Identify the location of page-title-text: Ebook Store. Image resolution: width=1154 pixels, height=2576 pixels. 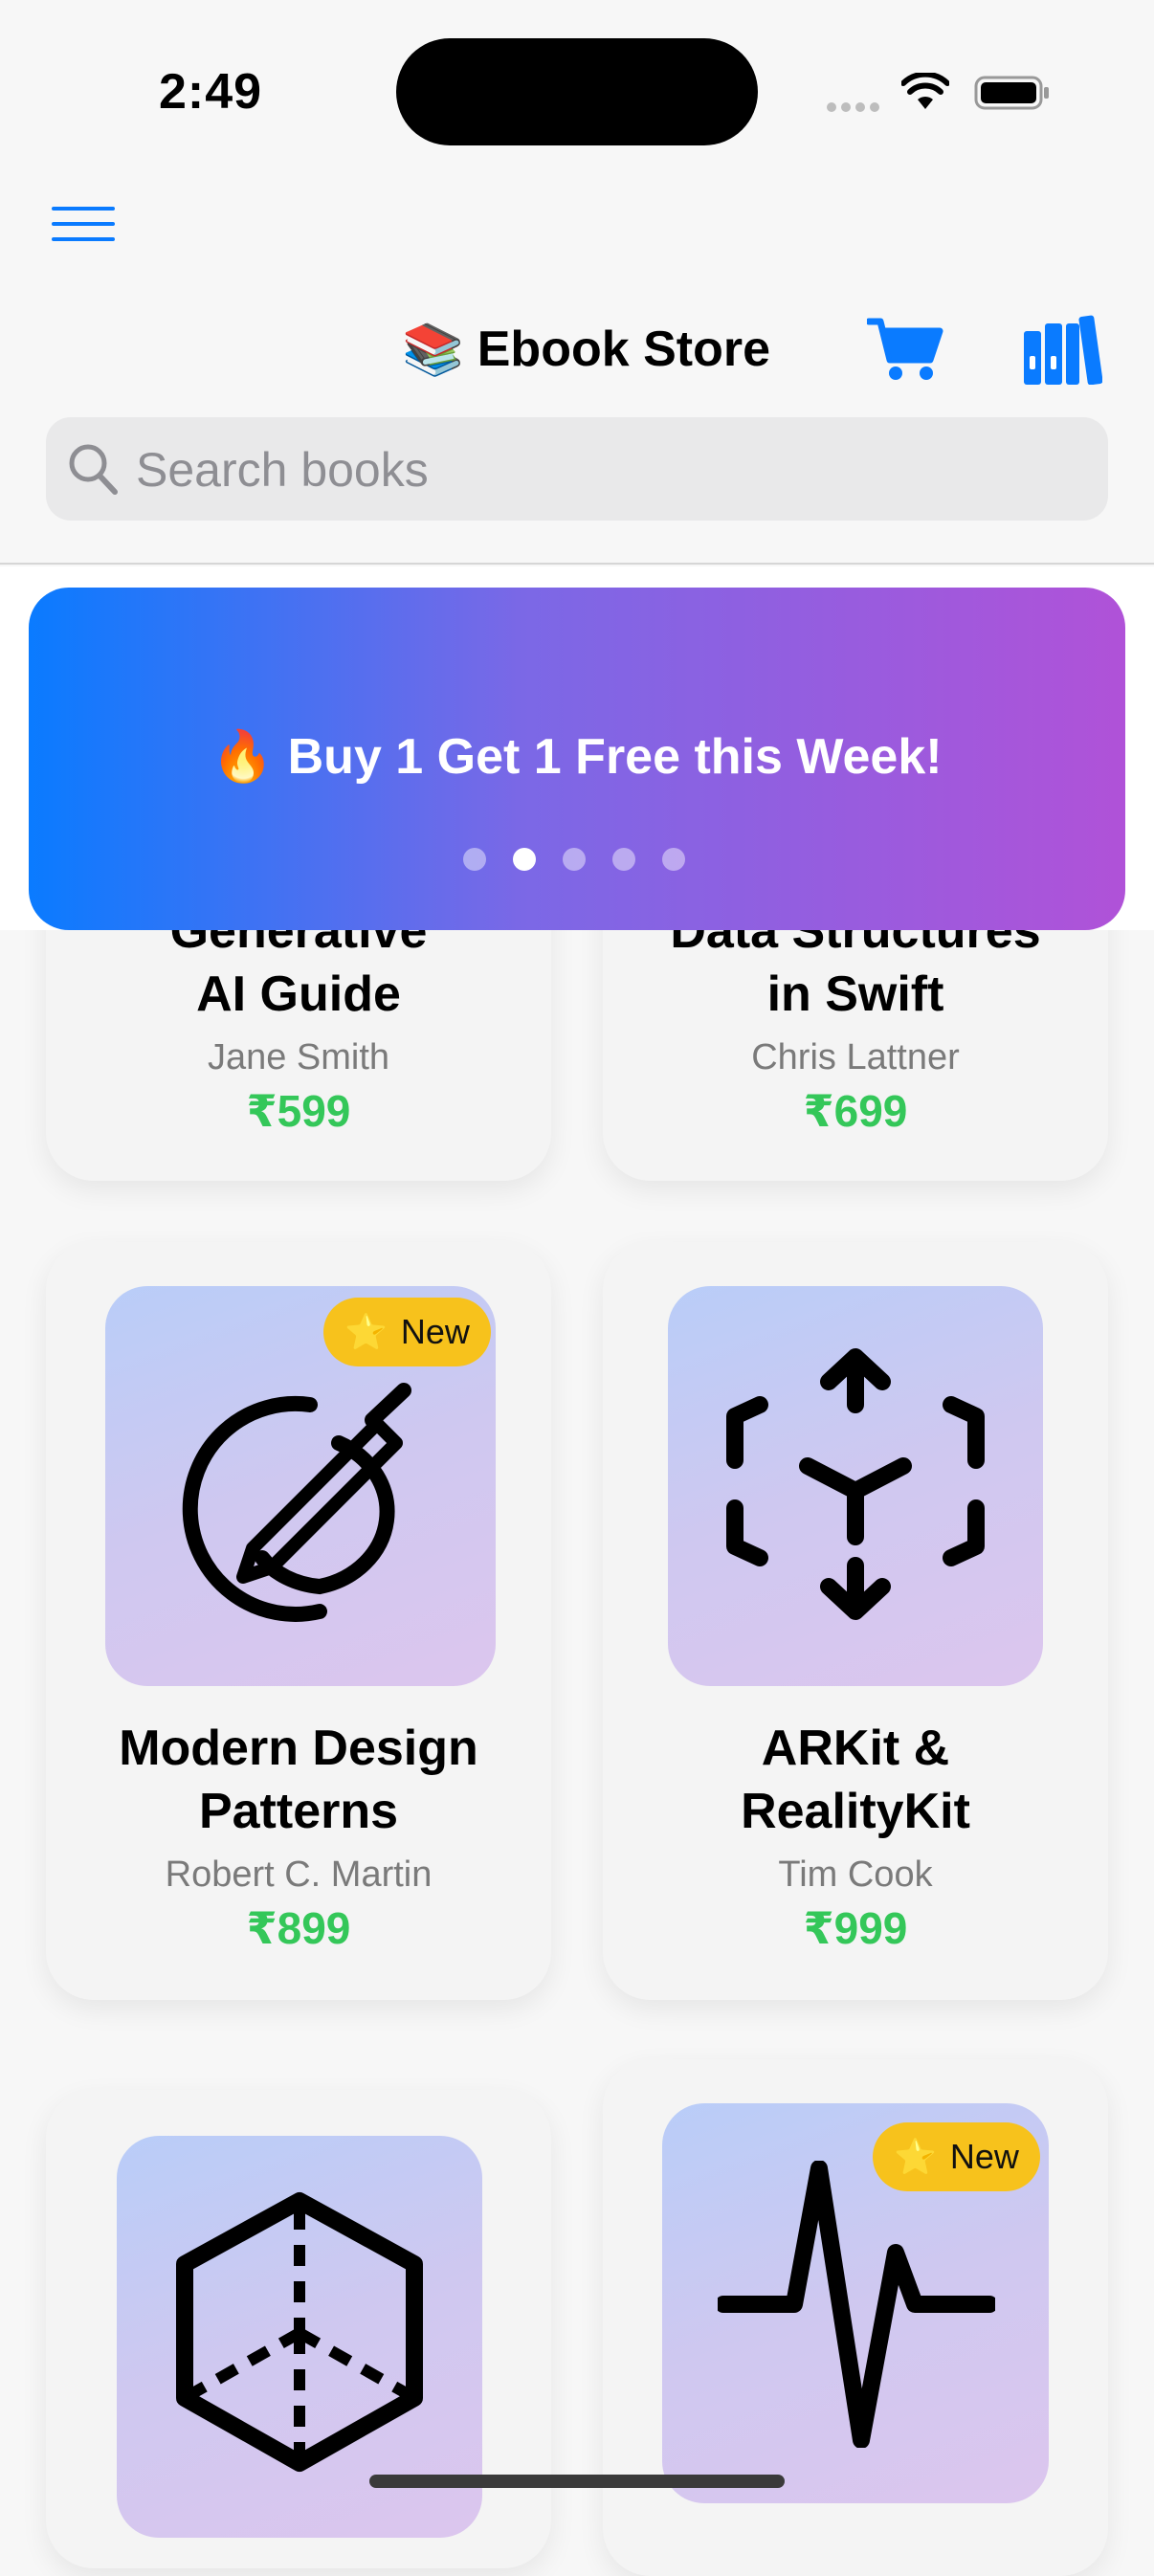
(624, 349).